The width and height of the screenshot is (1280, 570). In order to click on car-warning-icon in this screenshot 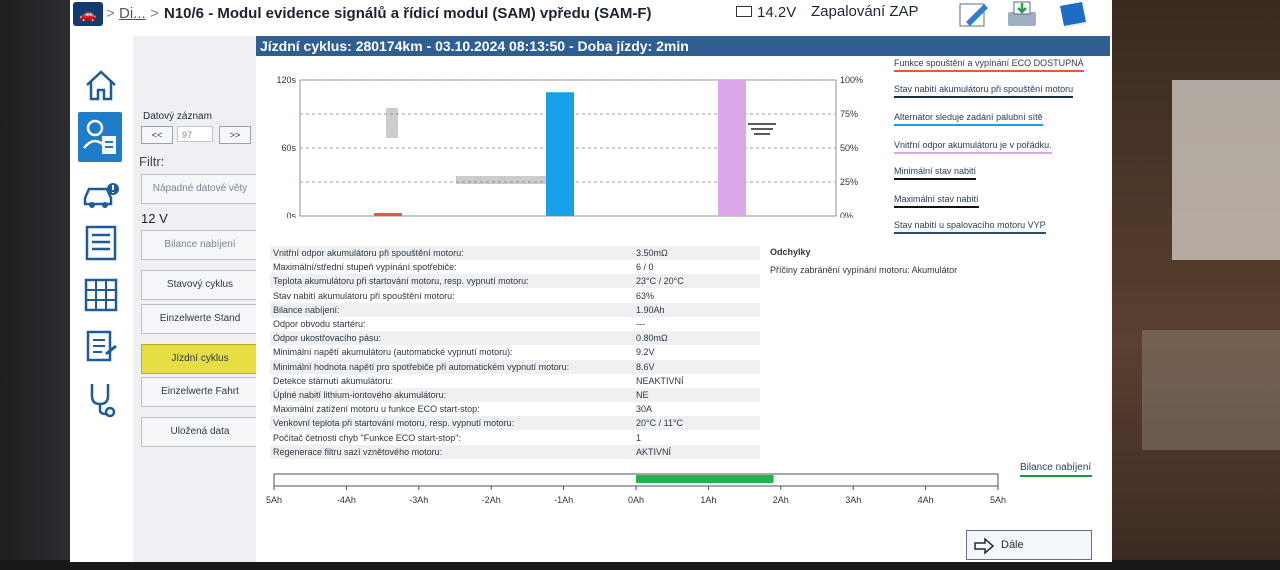, I will do `click(101, 195)`.